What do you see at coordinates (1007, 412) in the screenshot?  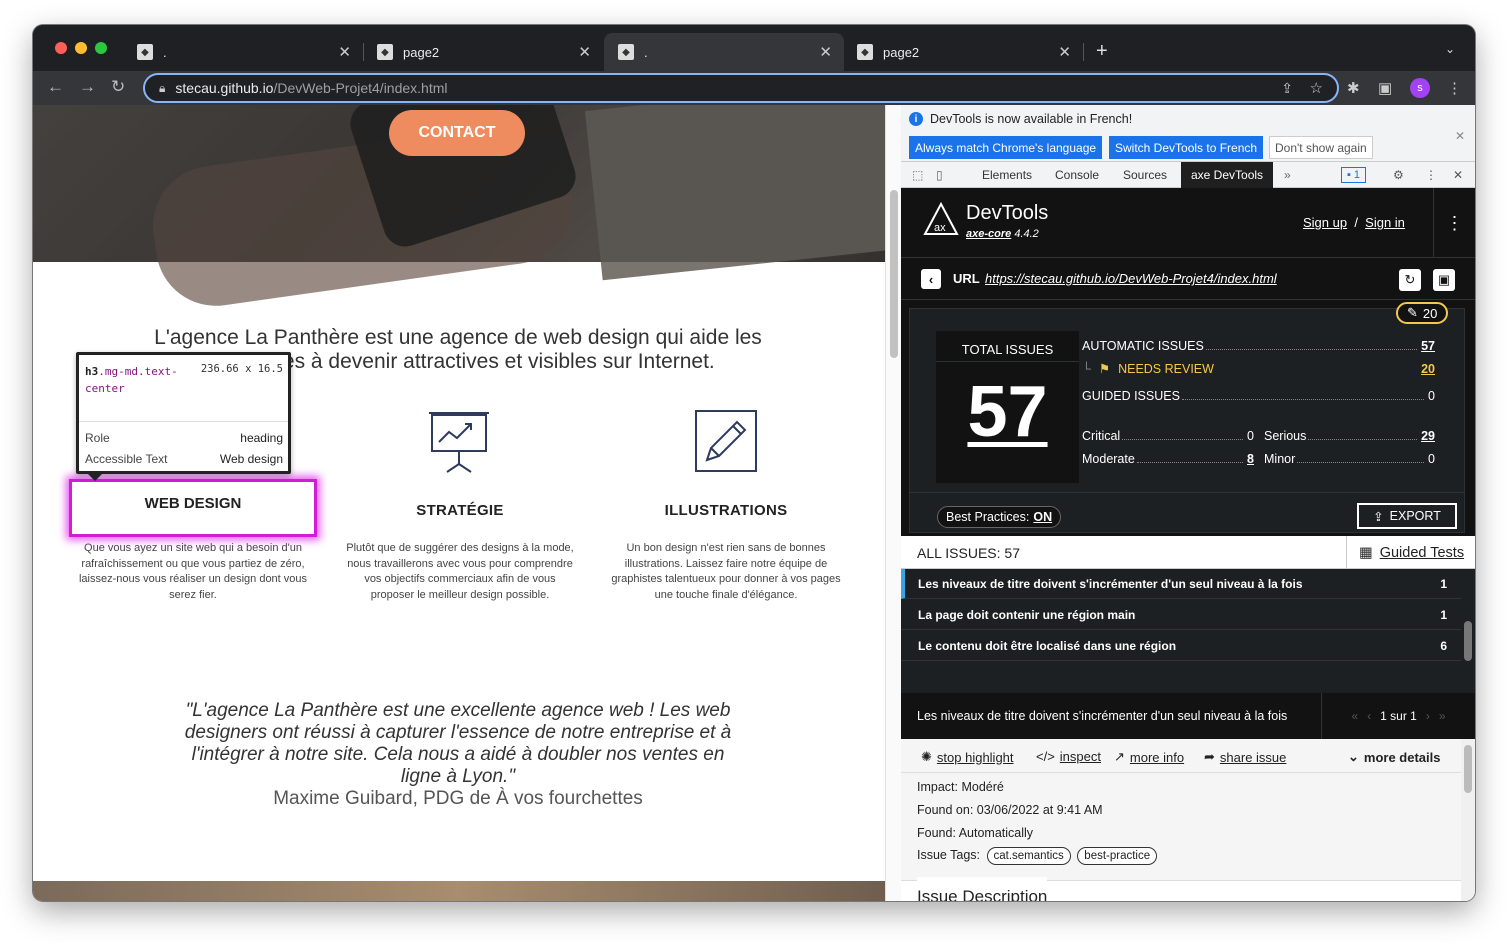 I see `total-issues-count: 57` at bounding box center [1007, 412].